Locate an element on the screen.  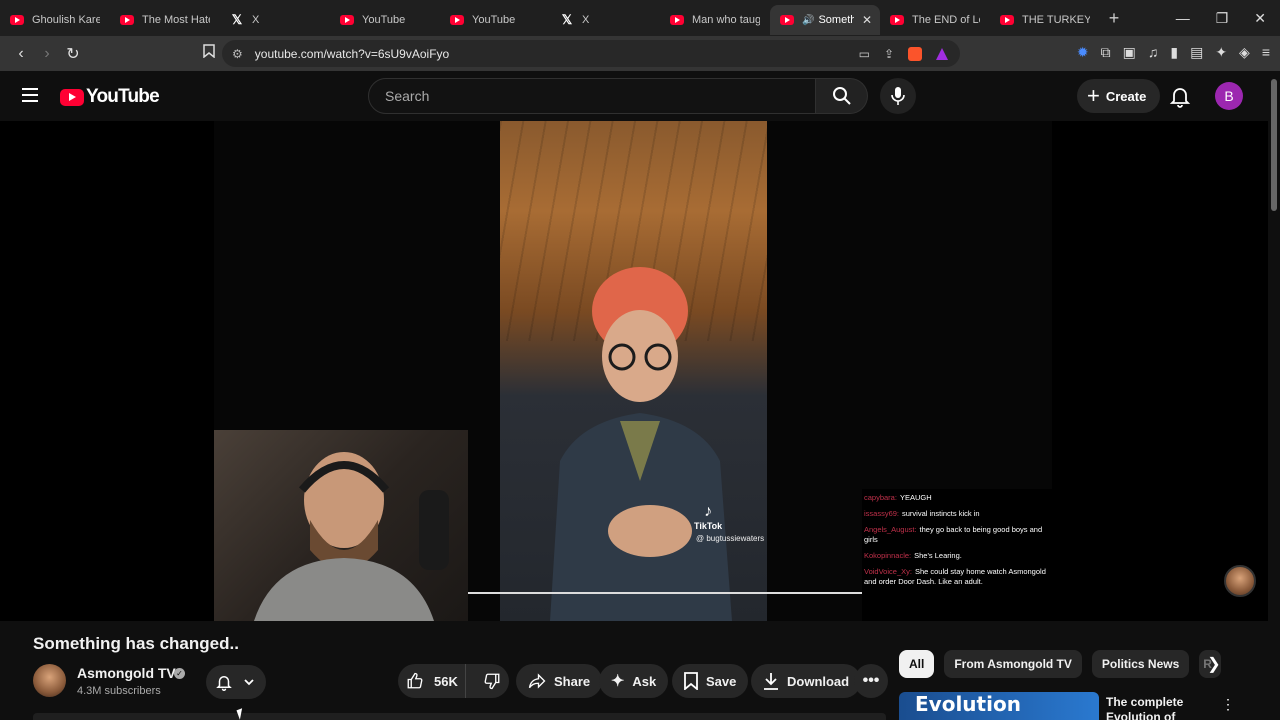
sidebar-toggle-icon: ▮ is located at coordinates (1174, 52).